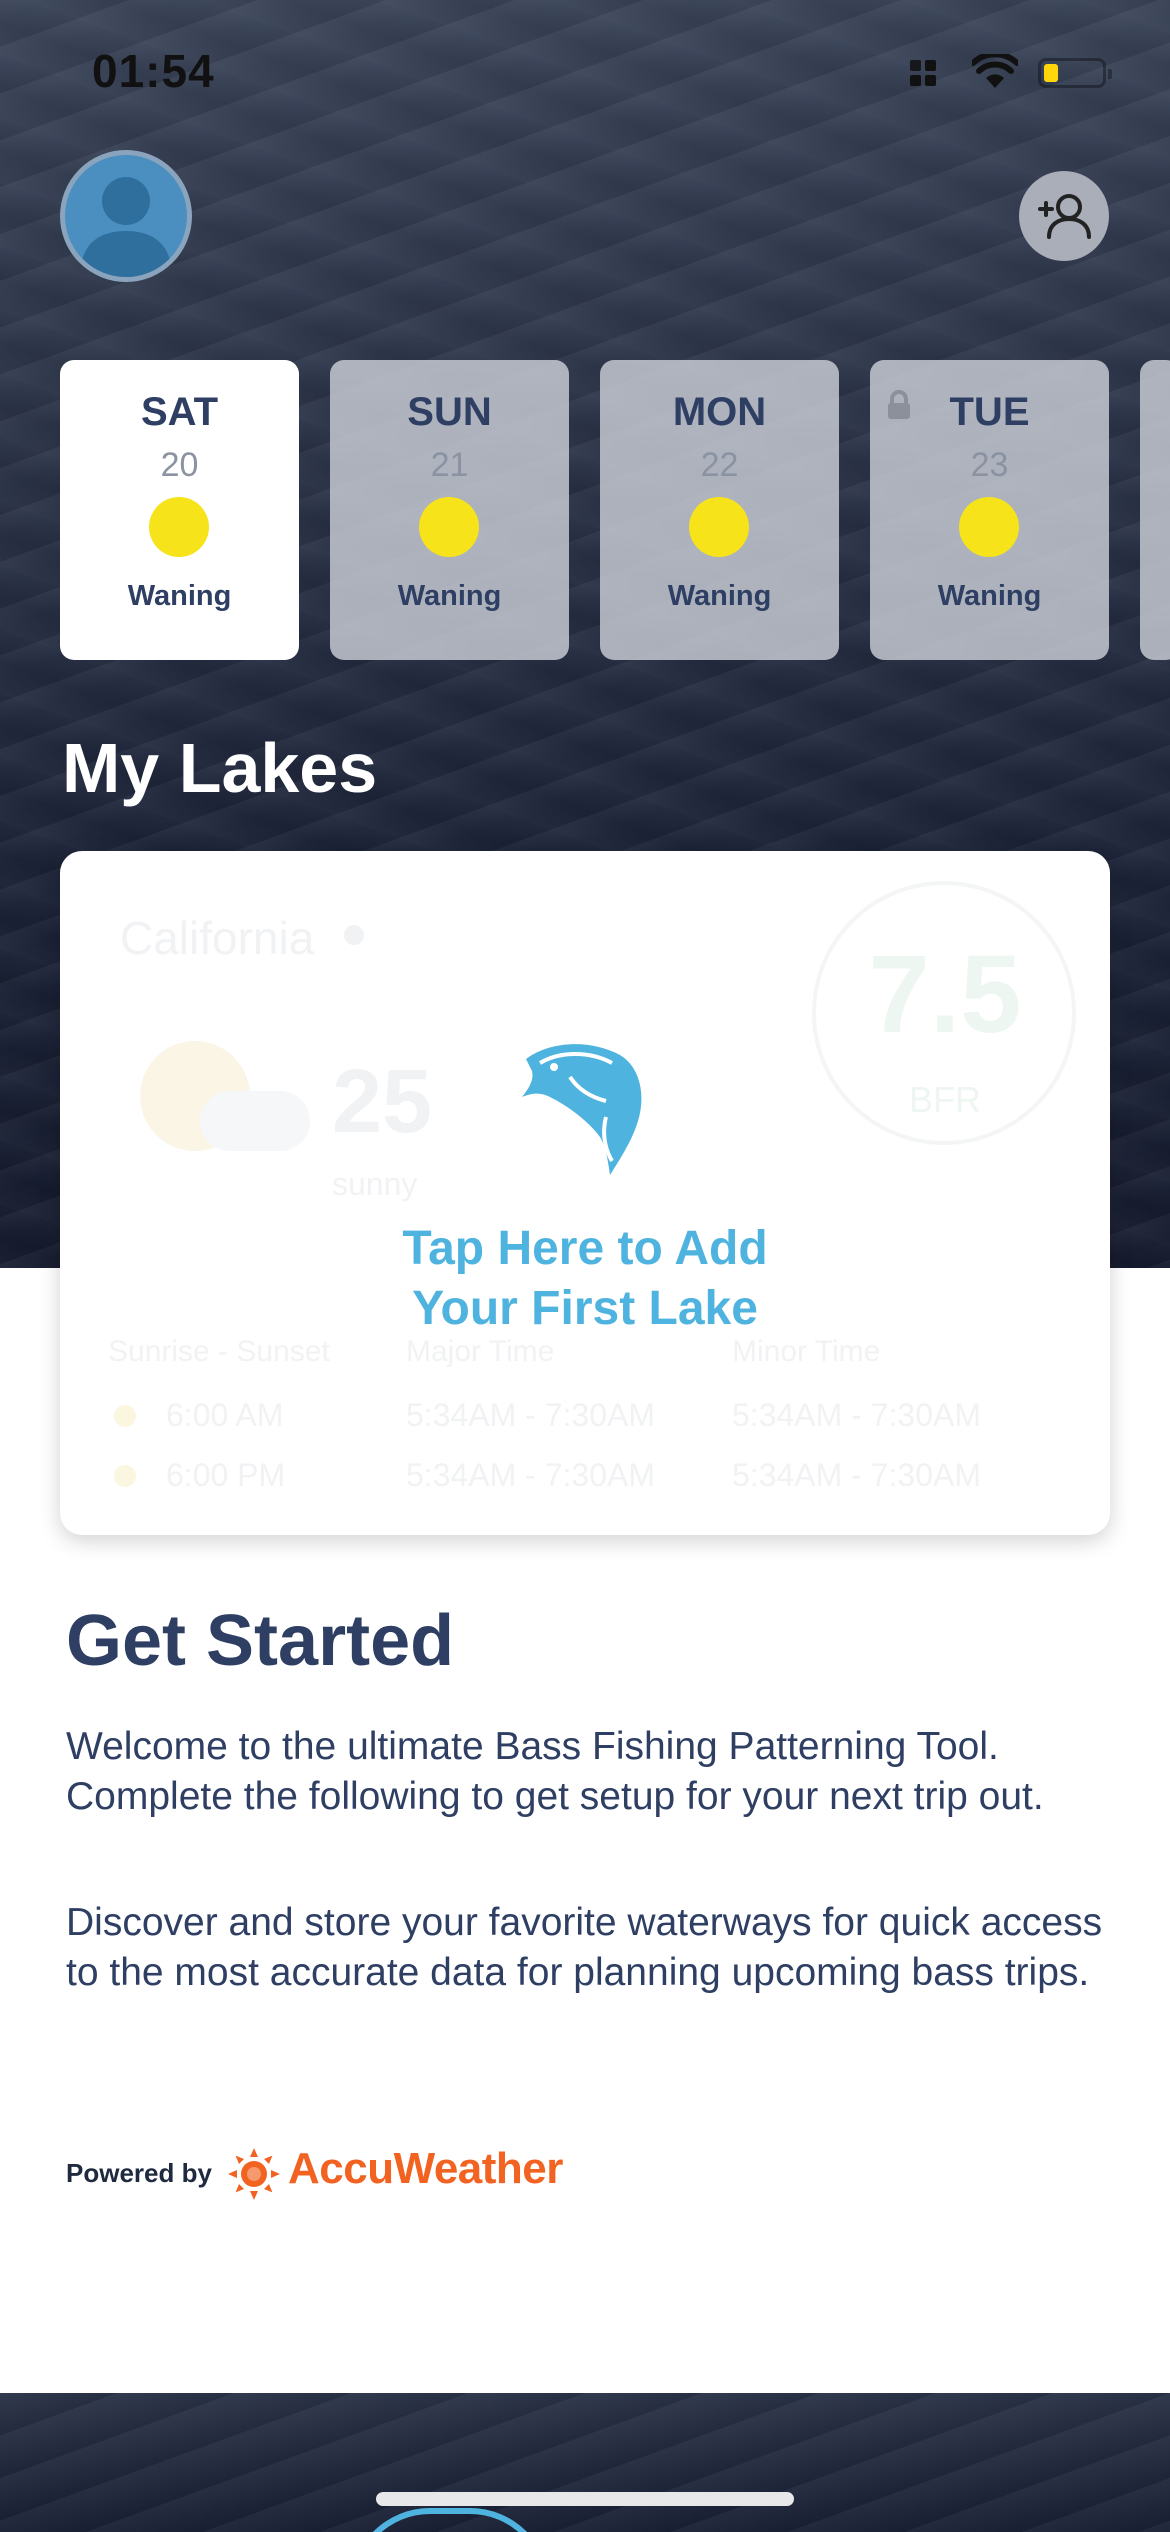  I want to click on status-icons, so click(1011, 72).